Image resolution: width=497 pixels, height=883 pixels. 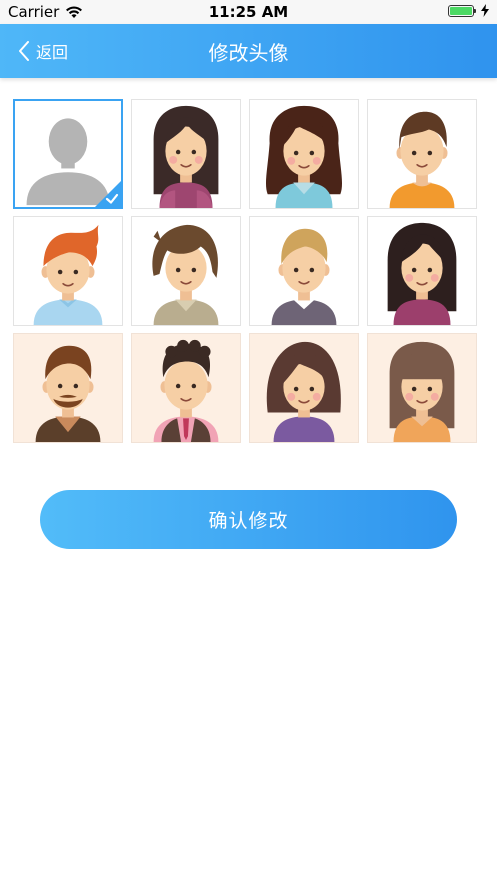 I want to click on status-time: 11:25 AM, so click(x=248, y=12).